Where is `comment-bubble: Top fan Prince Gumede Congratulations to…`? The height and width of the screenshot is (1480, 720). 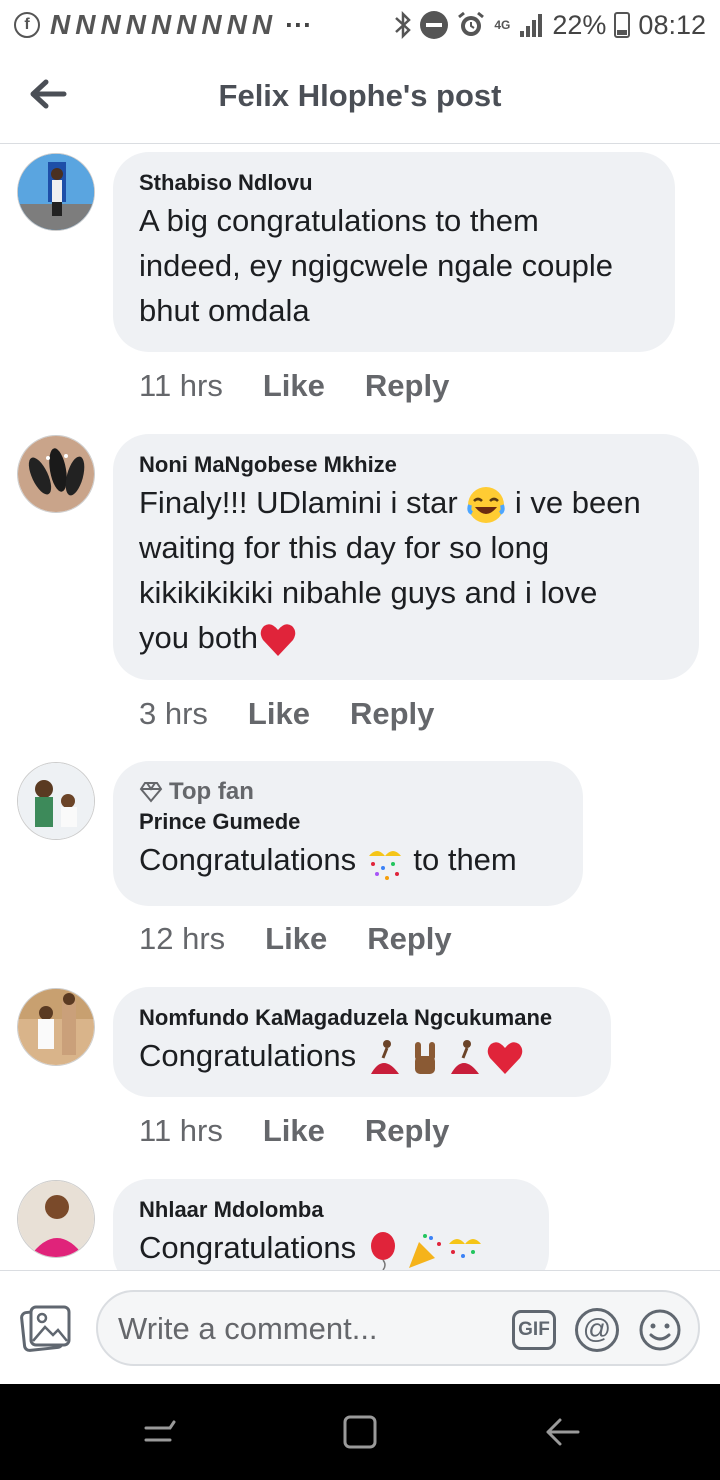 comment-bubble: Top fan Prince Gumede Congratulations to… is located at coordinates (348, 833).